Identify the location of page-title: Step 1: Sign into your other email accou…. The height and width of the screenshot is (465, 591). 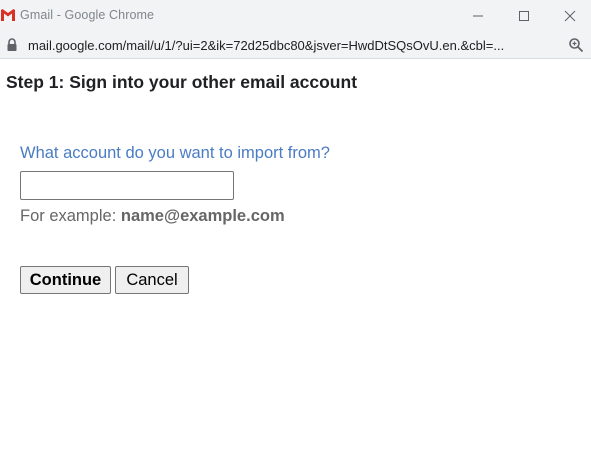
(182, 82).